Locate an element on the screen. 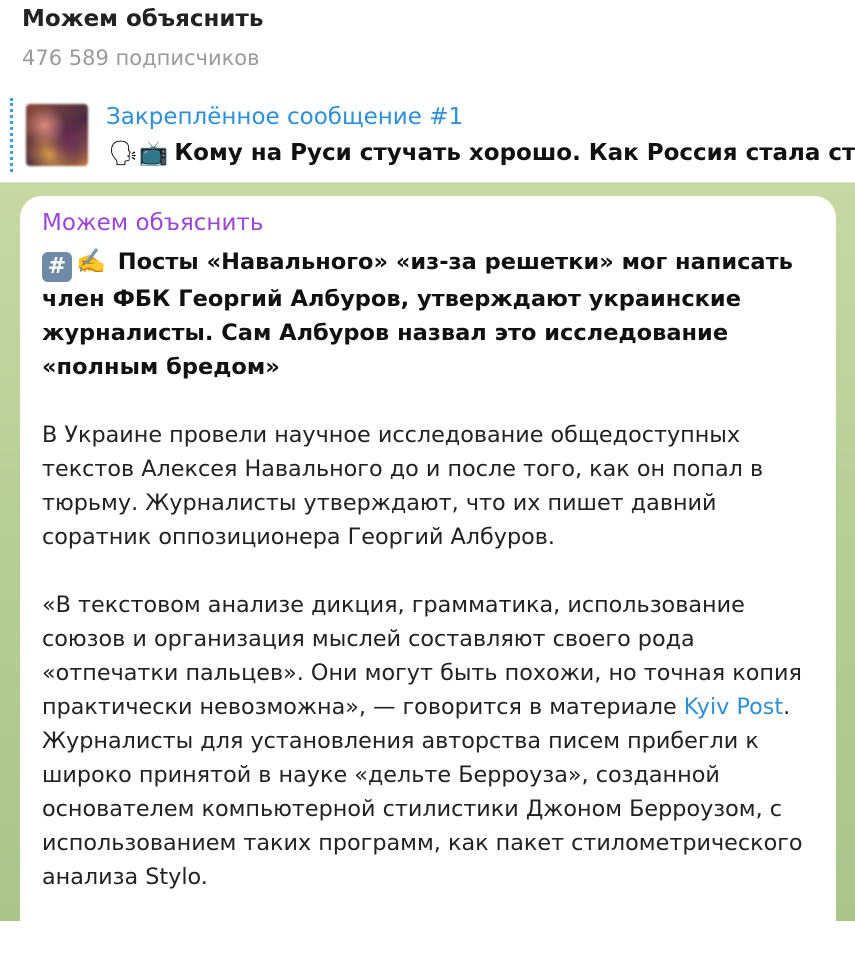 The width and height of the screenshot is (855, 956). kyiv-post-link: Kyiv Post is located at coordinates (733, 707).